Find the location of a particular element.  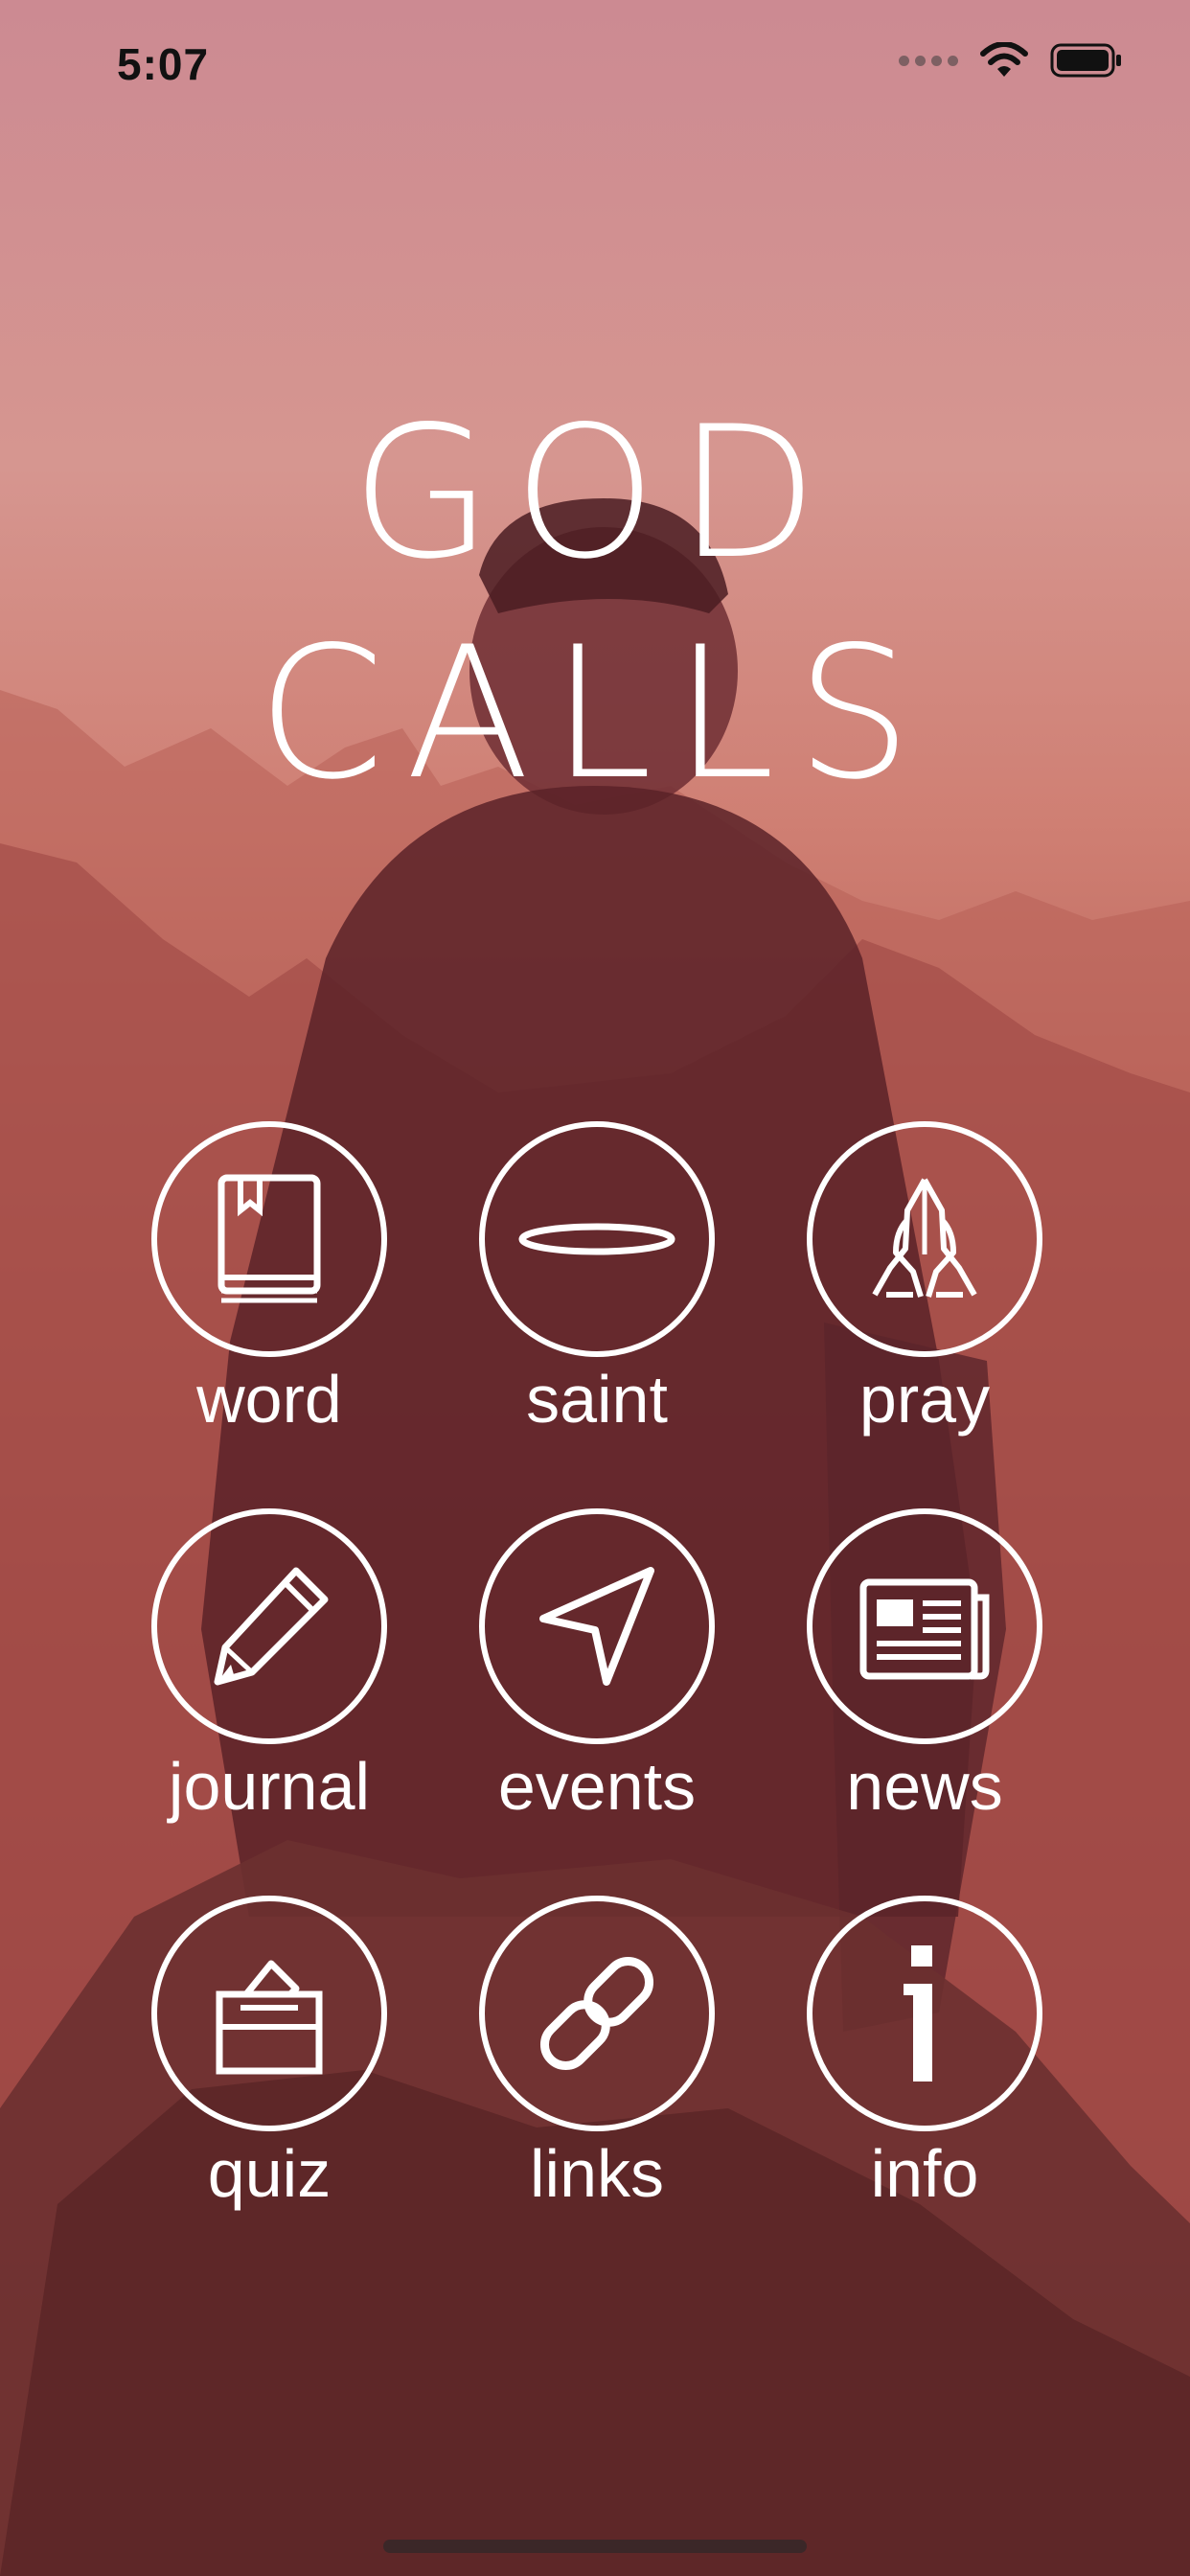

navigation-arrow-icon is located at coordinates (596, 1626).